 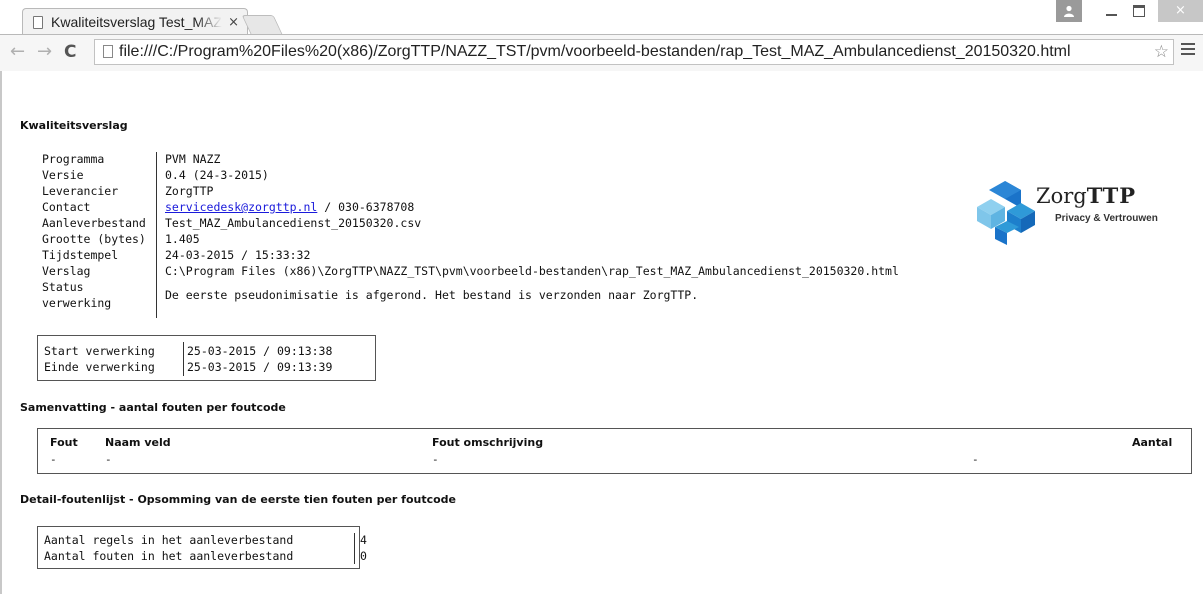 I want to click on maximize-button, so click(x=1139, y=11).